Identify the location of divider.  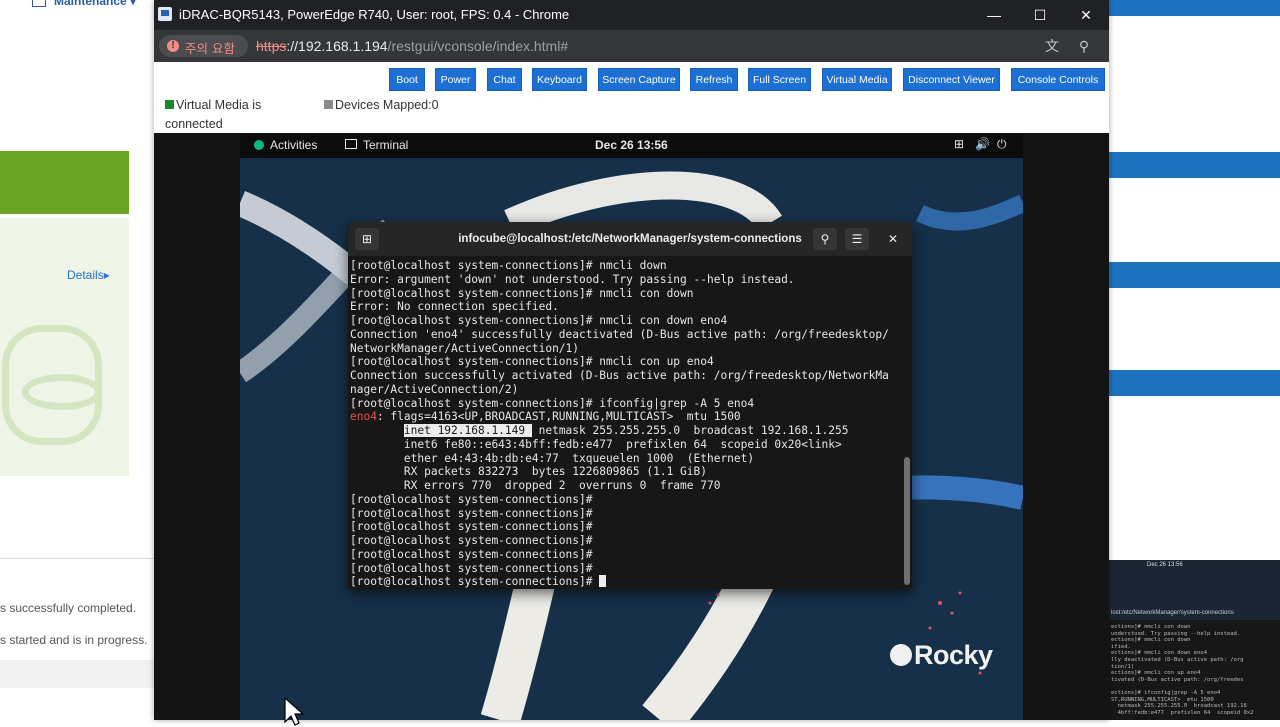
(77, 558).